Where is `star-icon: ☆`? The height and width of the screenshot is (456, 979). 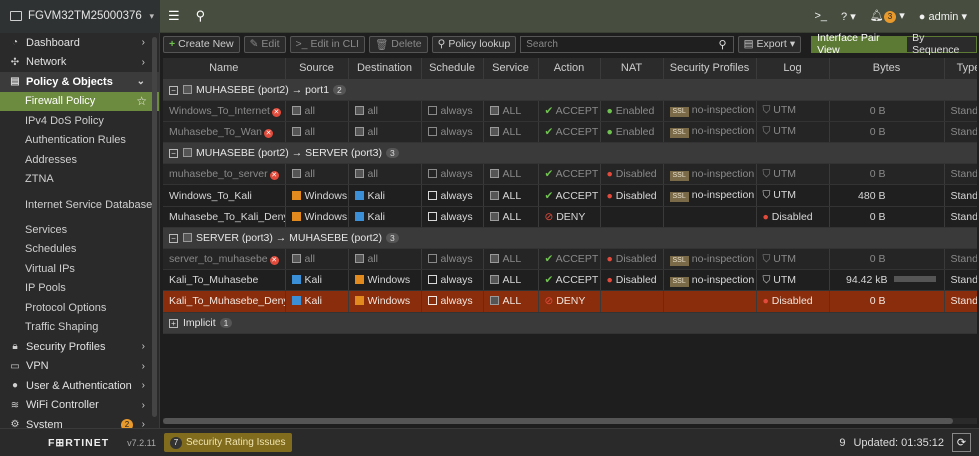
star-icon: ☆ is located at coordinates (141, 101).